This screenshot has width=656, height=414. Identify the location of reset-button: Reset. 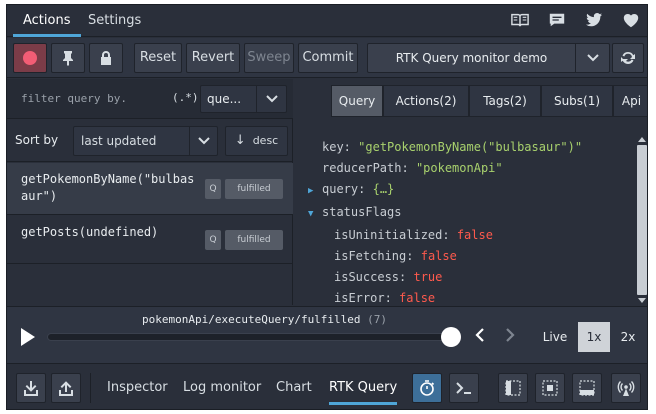
(158, 58).